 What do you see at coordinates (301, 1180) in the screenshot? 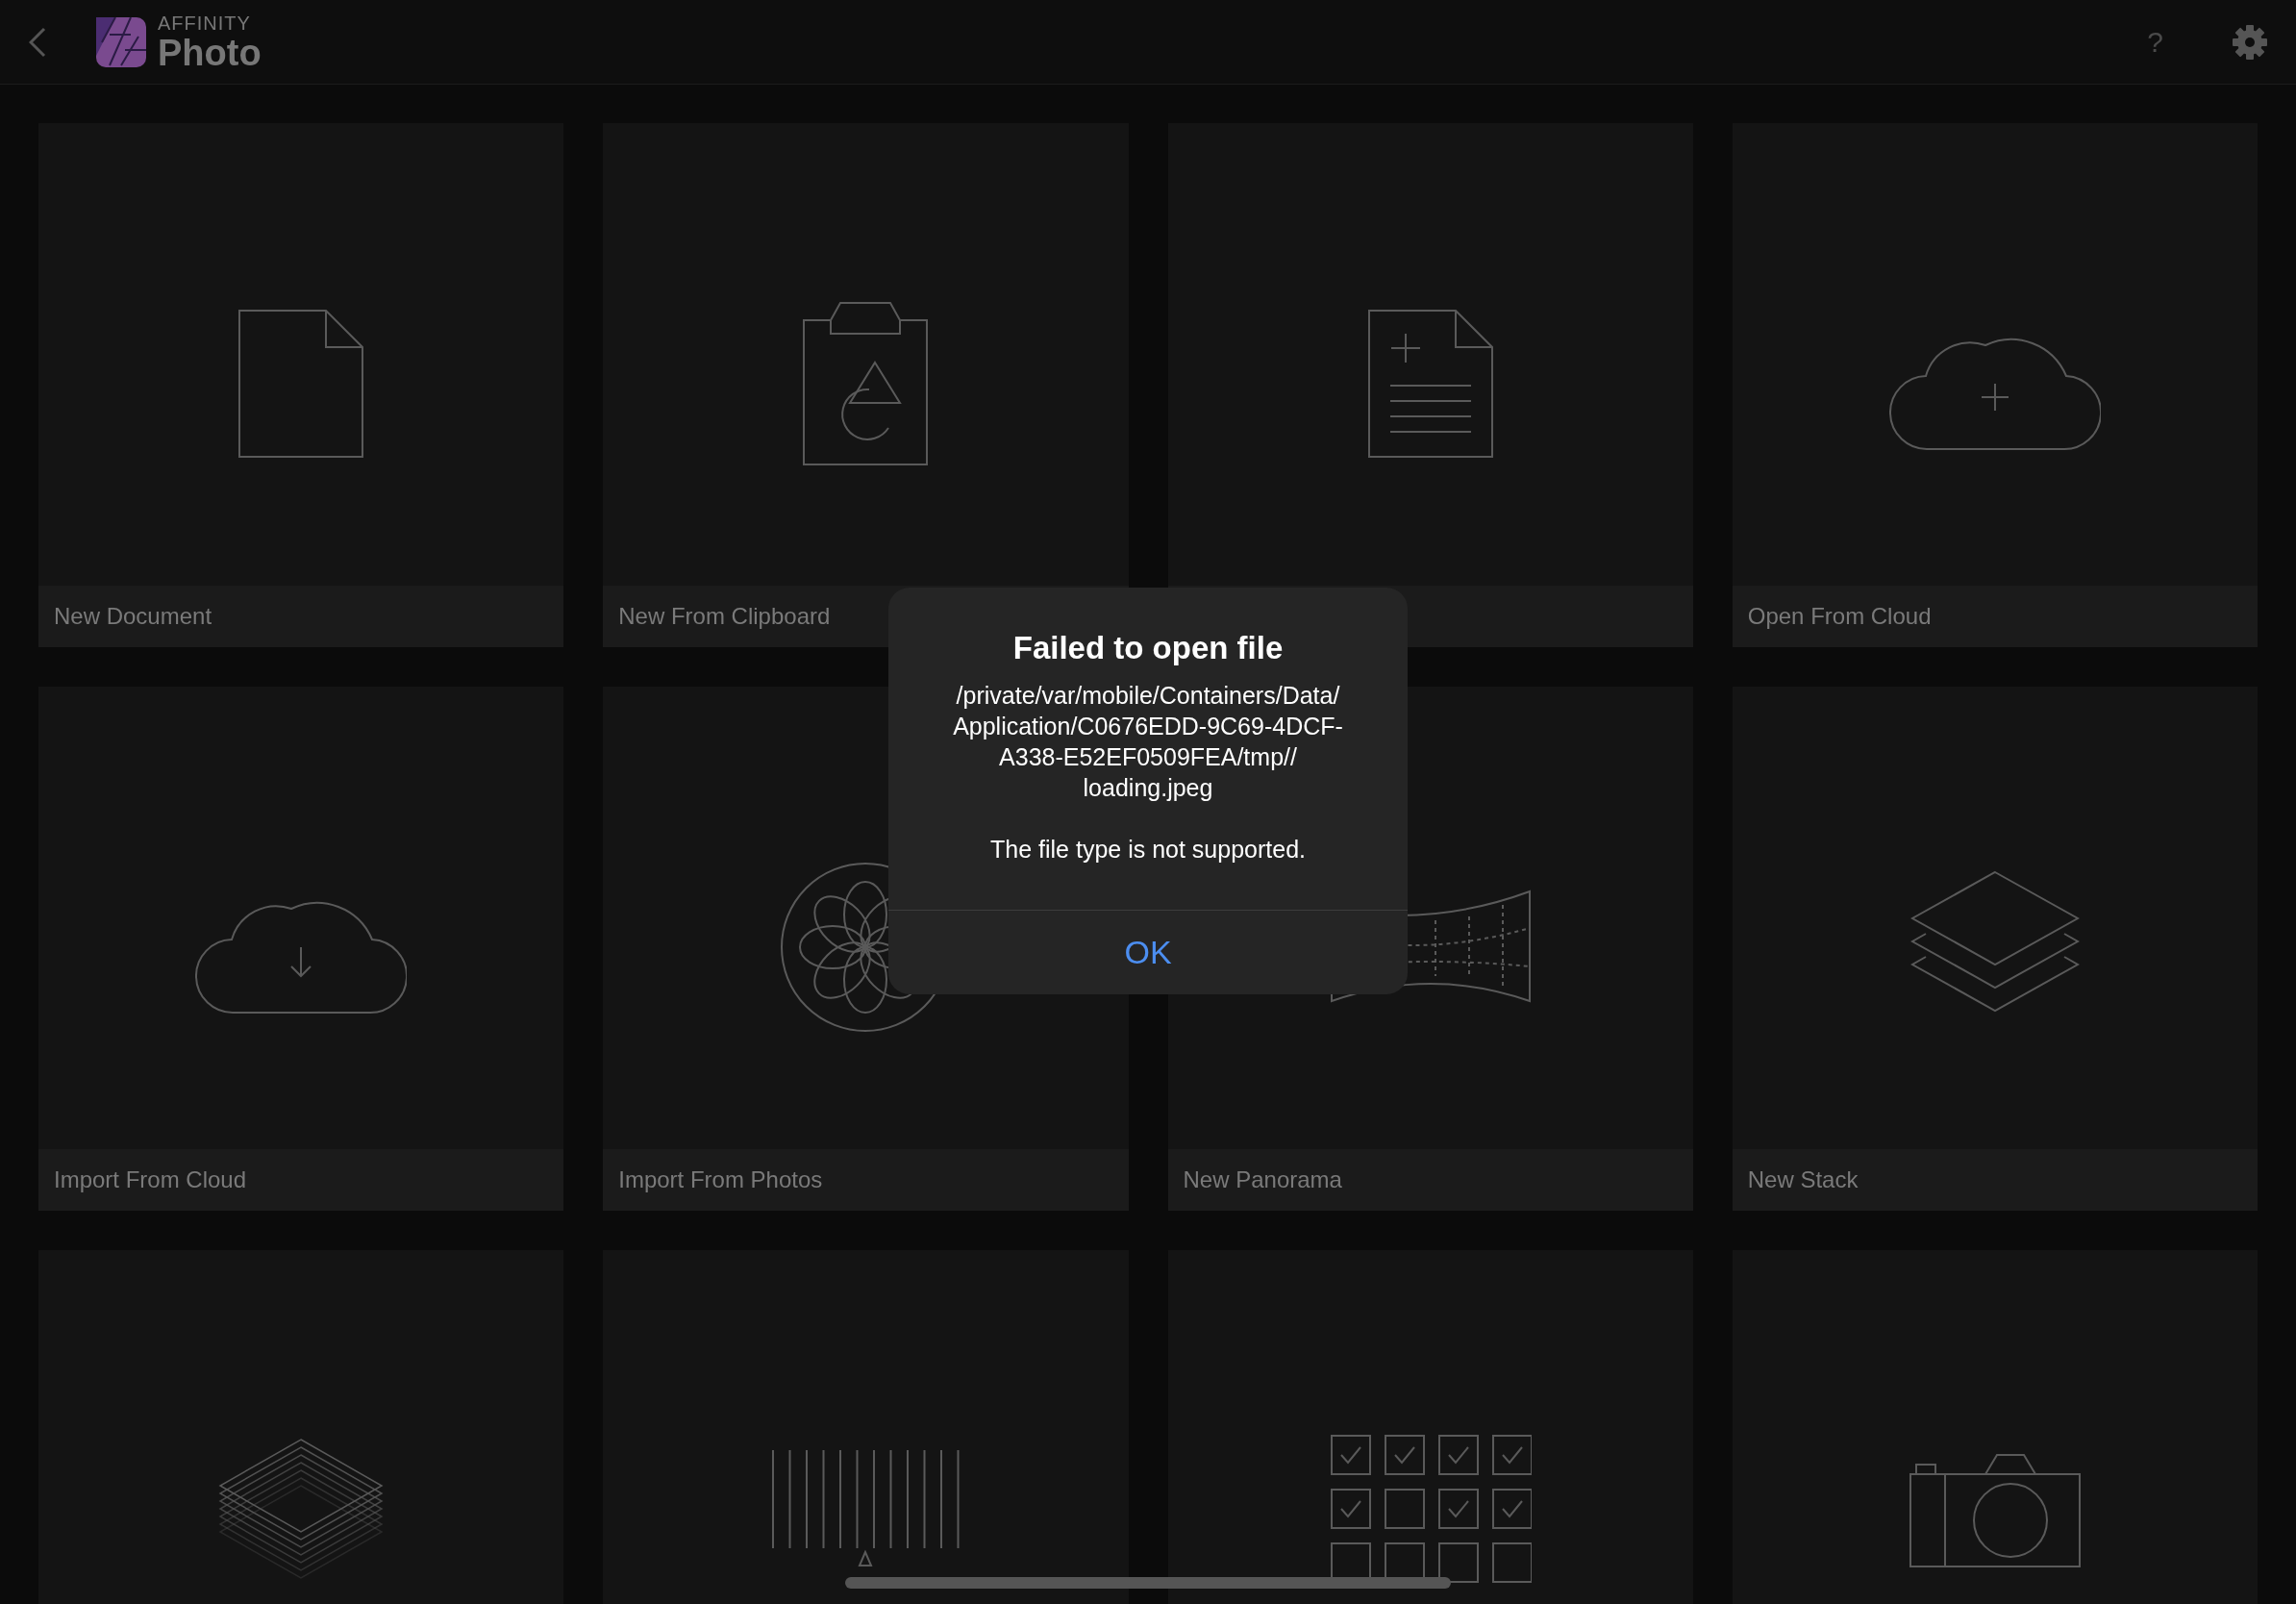
I see `tile-label: Import From Cloud` at bounding box center [301, 1180].